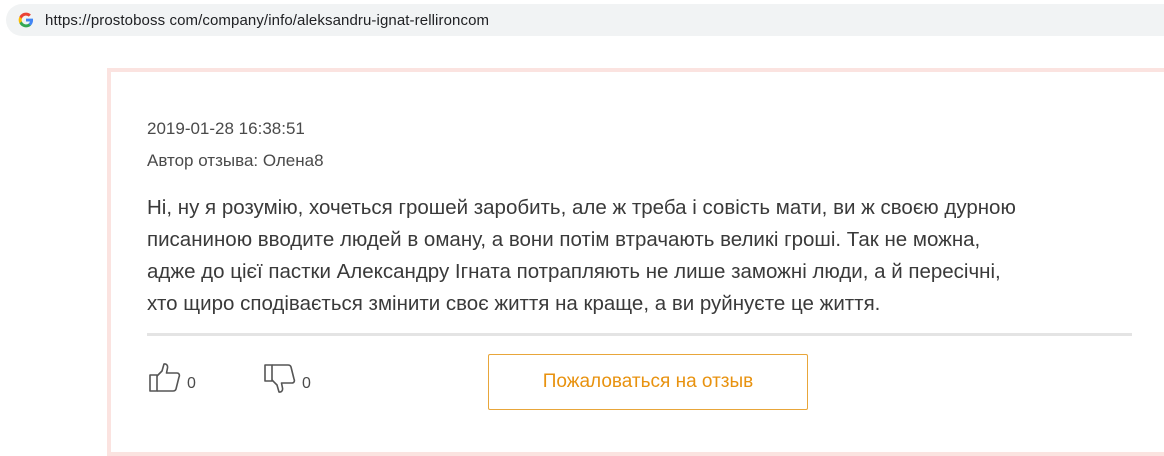 Image resolution: width=1164 pixels, height=456 pixels. I want to click on divider, so click(639, 334).